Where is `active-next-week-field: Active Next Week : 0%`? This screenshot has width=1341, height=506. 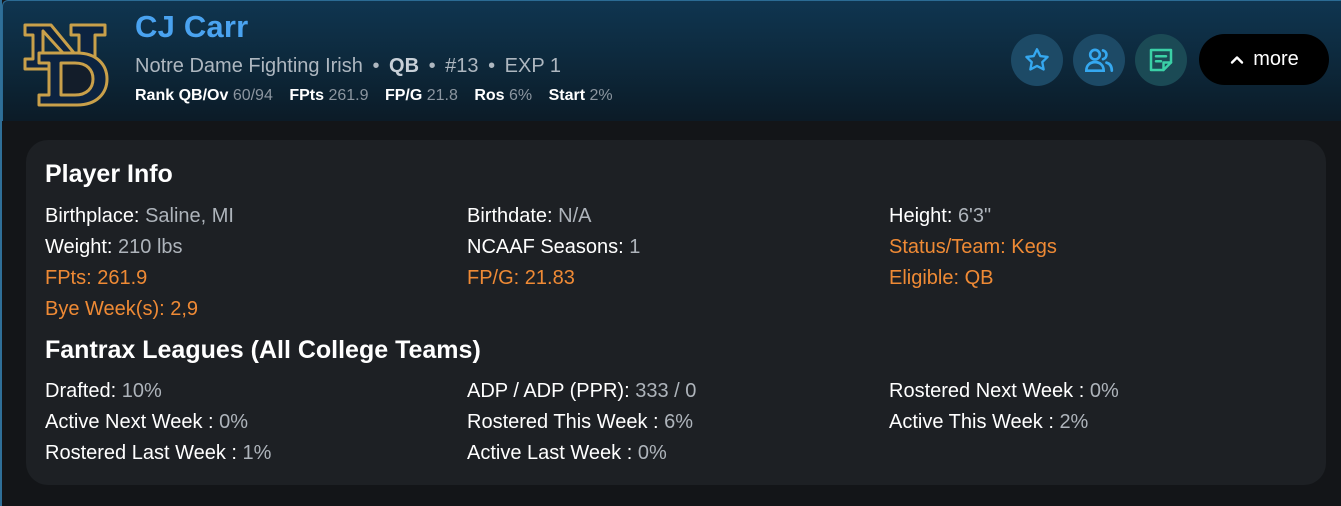 active-next-week-field: Active Next Week : 0% is located at coordinates (146, 422).